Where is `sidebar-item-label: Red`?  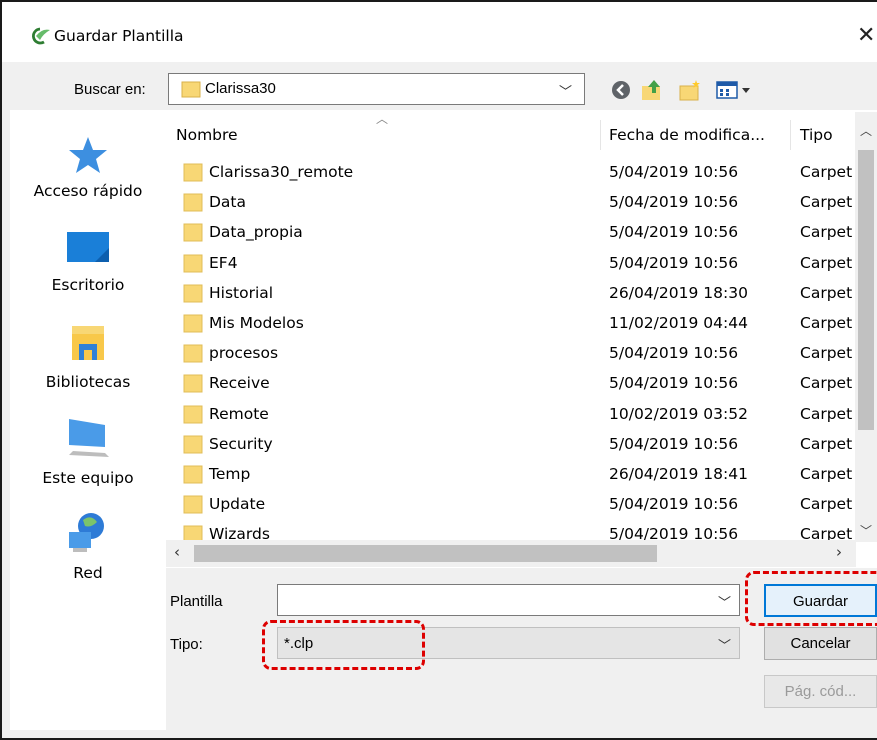 sidebar-item-label: Red is located at coordinates (88, 573).